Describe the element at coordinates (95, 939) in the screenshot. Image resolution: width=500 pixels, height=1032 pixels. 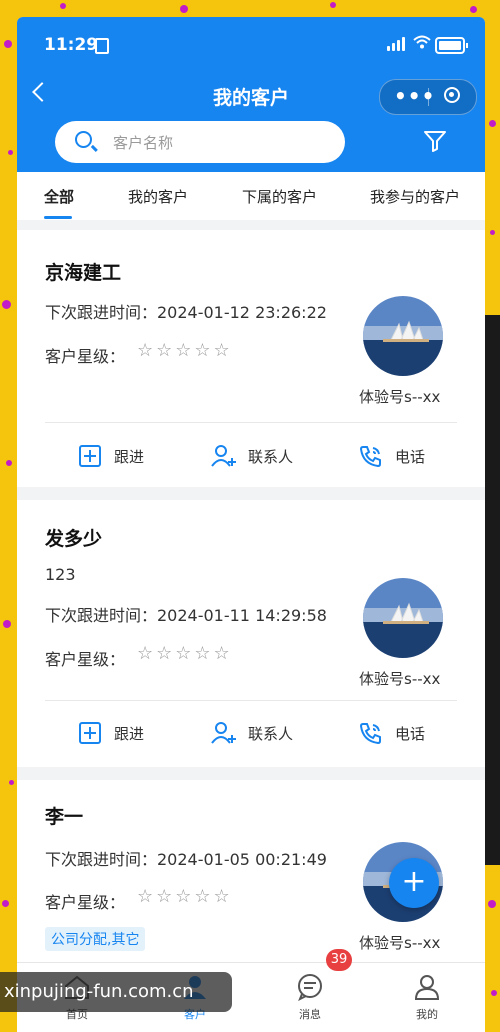
I see `customer-tag: 公司分配,其它` at that location.